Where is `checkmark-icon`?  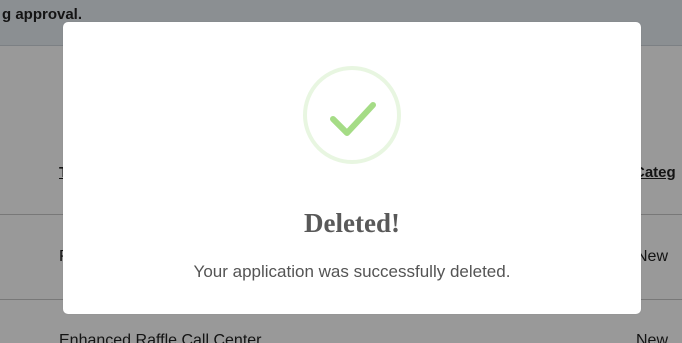 checkmark-icon is located at coordinates (353, 119).